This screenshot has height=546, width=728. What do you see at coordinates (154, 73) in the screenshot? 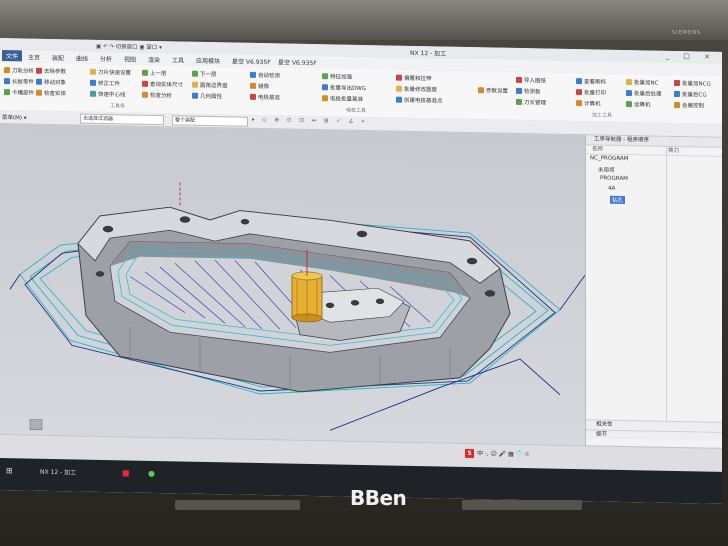
I see `ribbon-item: 上一层` at bounding box center [154, 73].